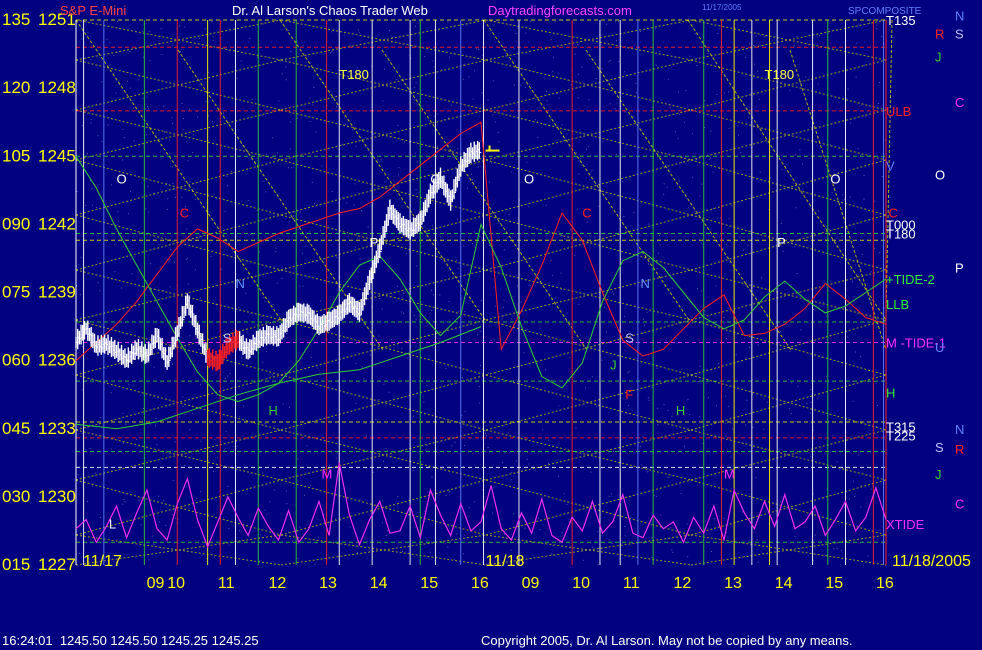 Image resolution: width=982 pixels, height=650 pixels. I want to click on header-stamp: 11/17/2005, so click(722, 7).